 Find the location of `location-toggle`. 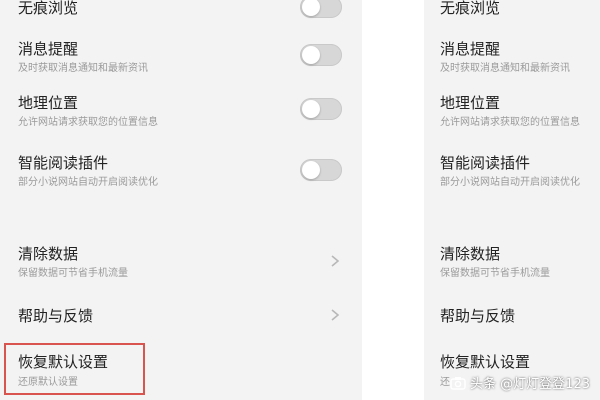

location-toggle is located at coordinates (321, 109).